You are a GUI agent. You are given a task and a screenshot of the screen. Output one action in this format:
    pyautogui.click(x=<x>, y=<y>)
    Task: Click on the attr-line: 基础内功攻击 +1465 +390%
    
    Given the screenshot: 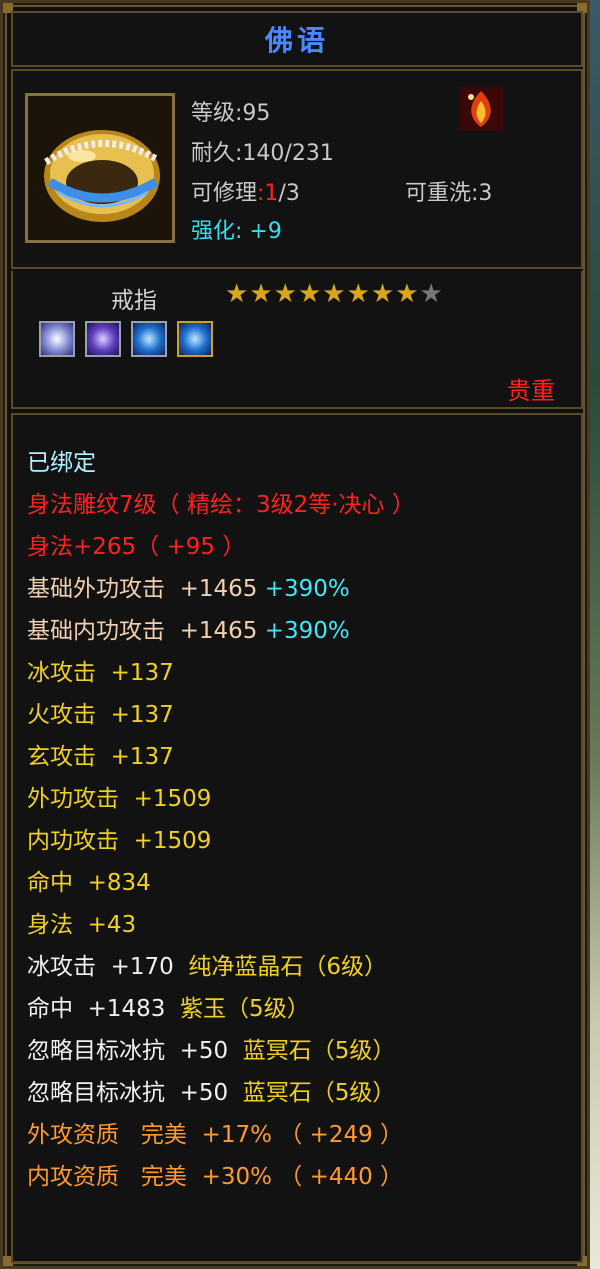 What is the action you would take?
    pyautogui.click(x=188, y=631)
    